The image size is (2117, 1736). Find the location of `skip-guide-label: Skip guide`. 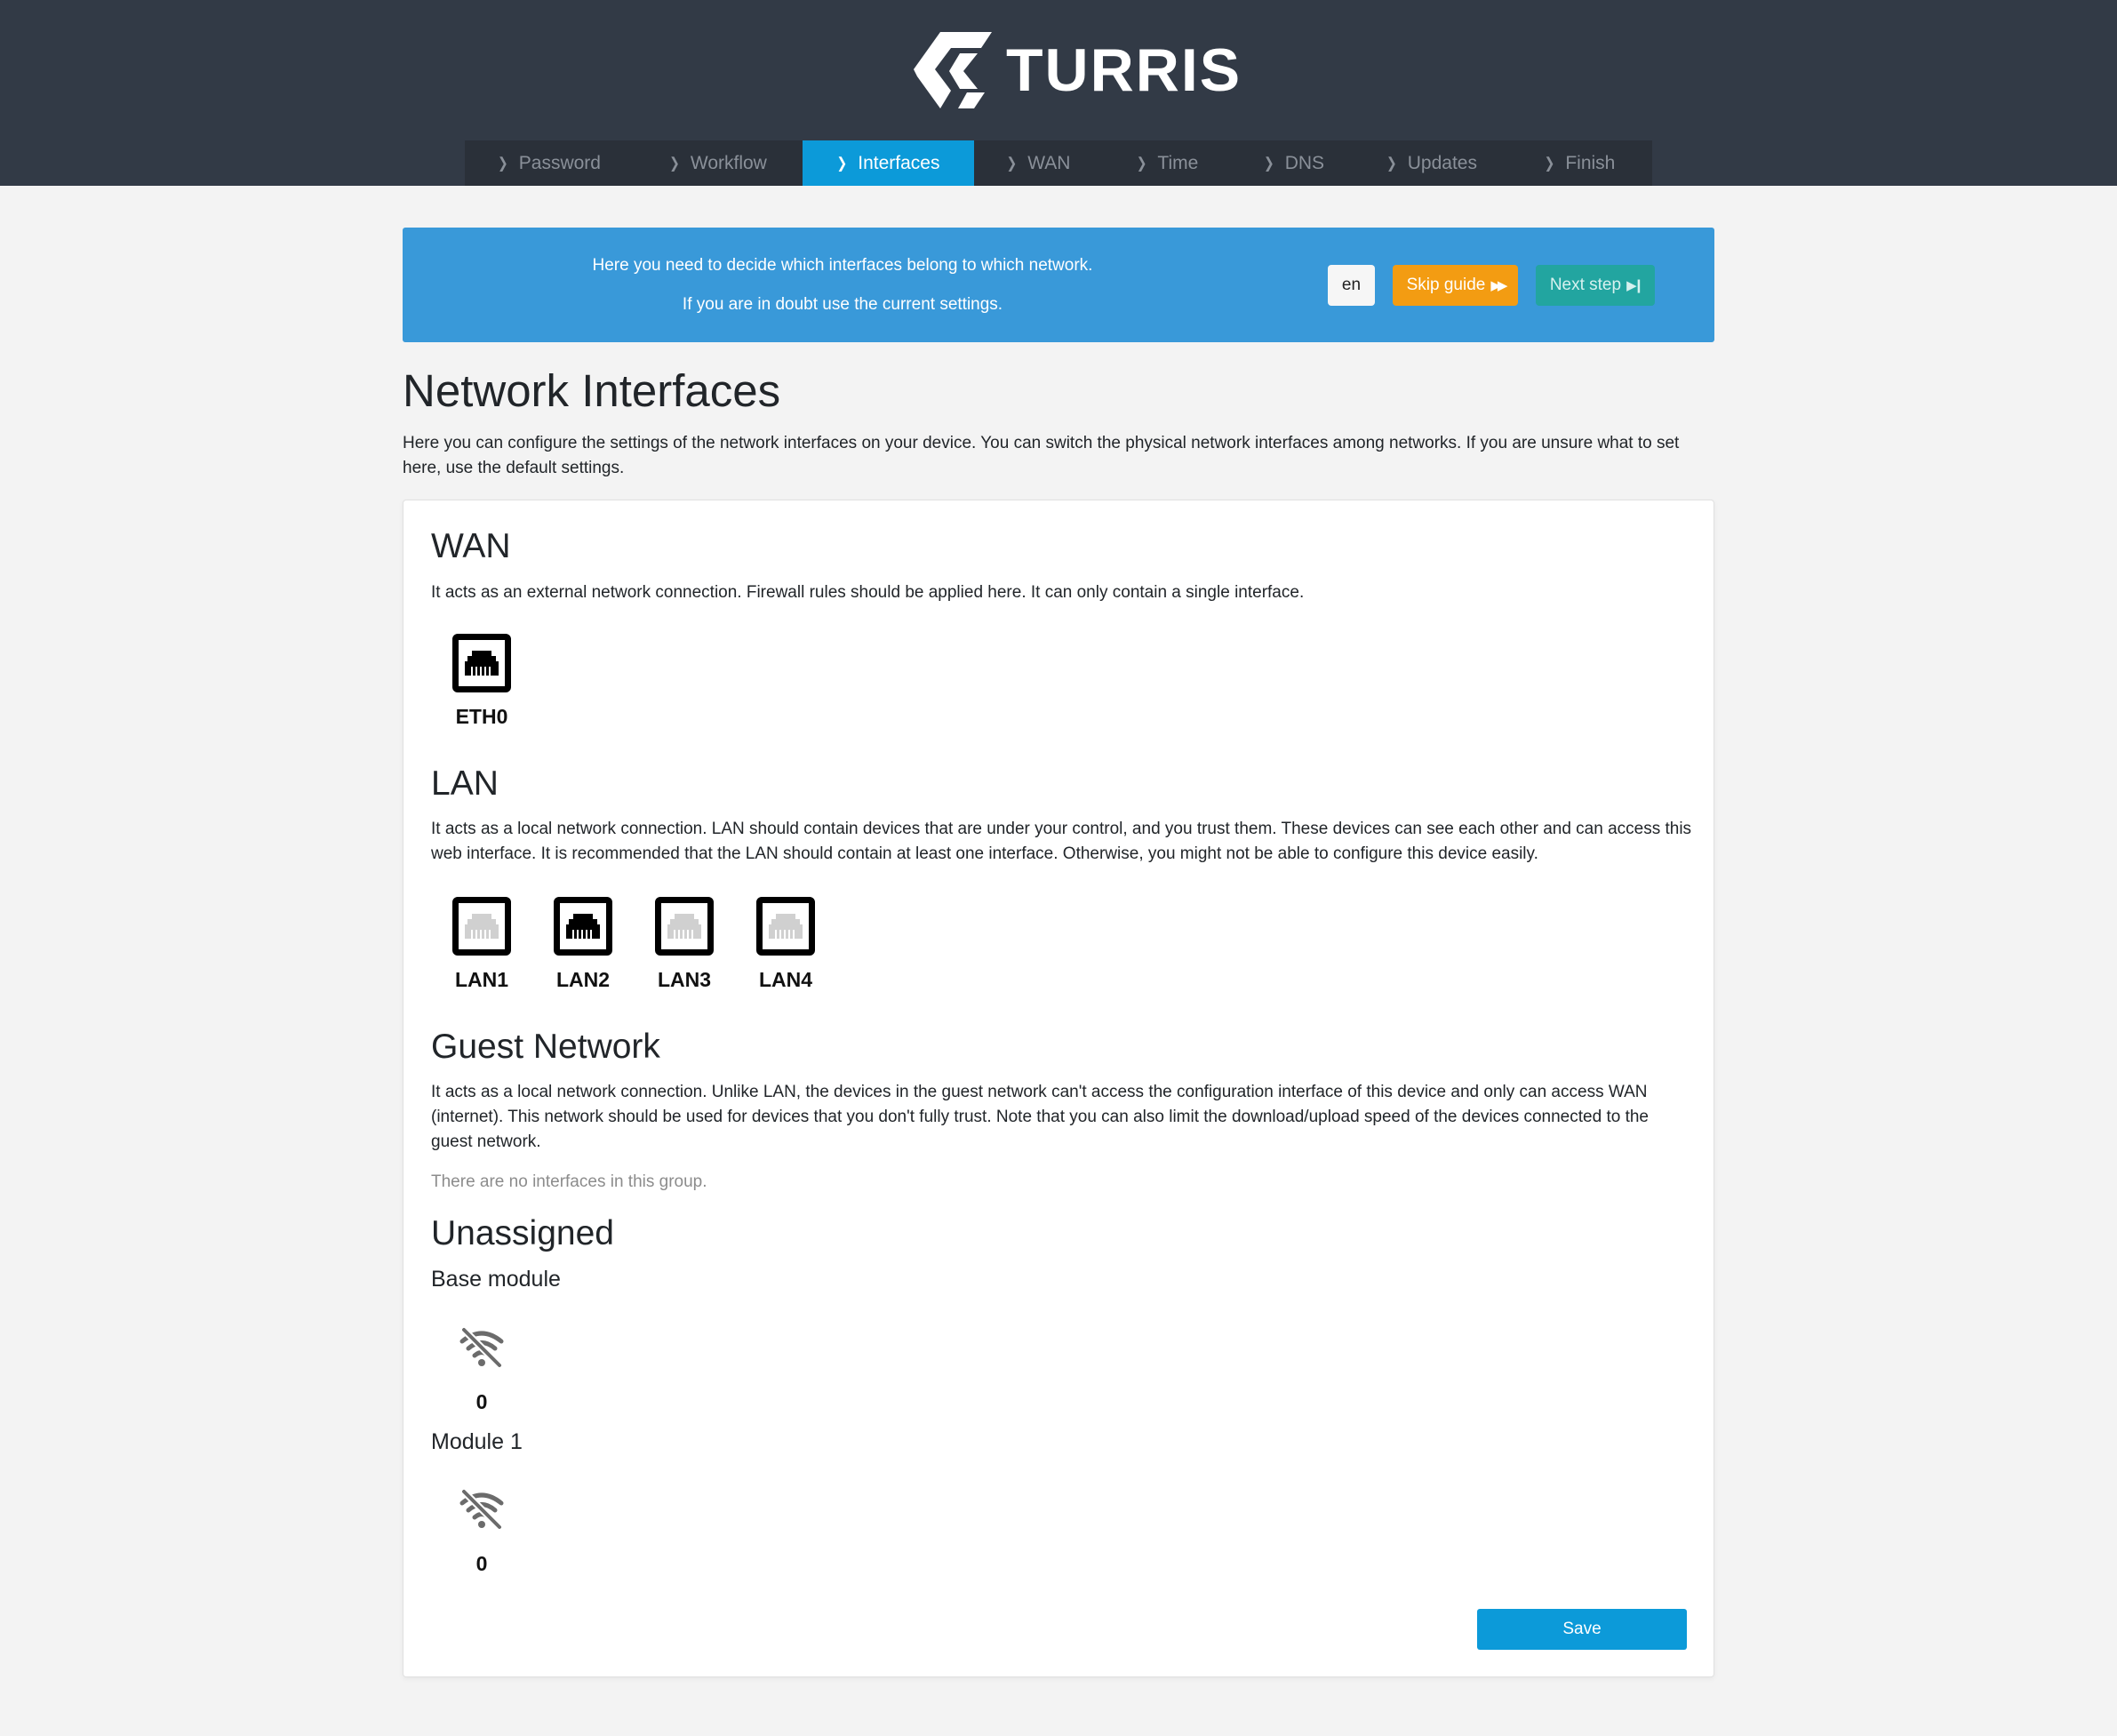

skip-guide-label: Skip guide is located at coordinates (1446, 285).